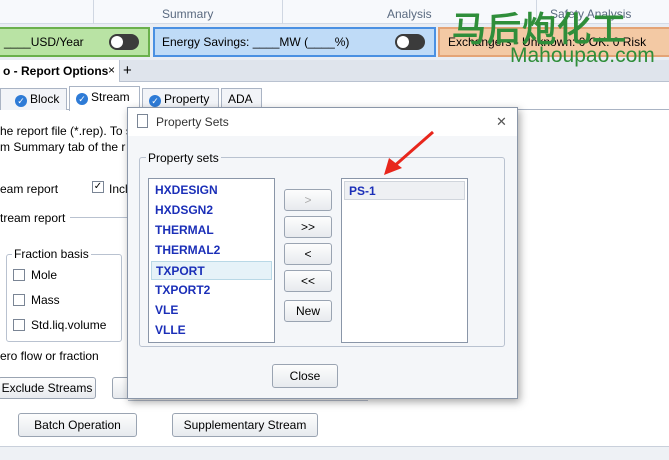 This screenshot has width=669, height=460. Describe the element at coordinates (180, 290) in the screenshot. I see `list-item: TXPORT2` at that location.